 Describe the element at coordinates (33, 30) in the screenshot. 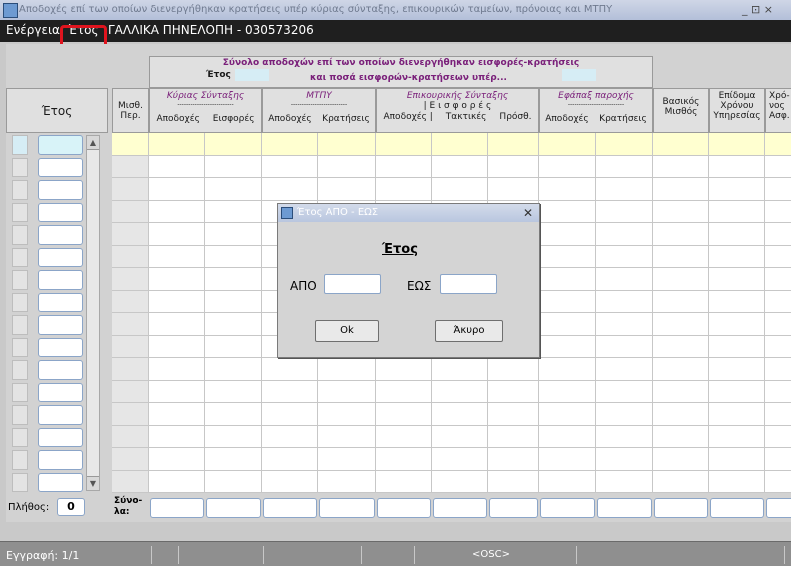

I see `menu-energeia: Ενέργεια` at that location.